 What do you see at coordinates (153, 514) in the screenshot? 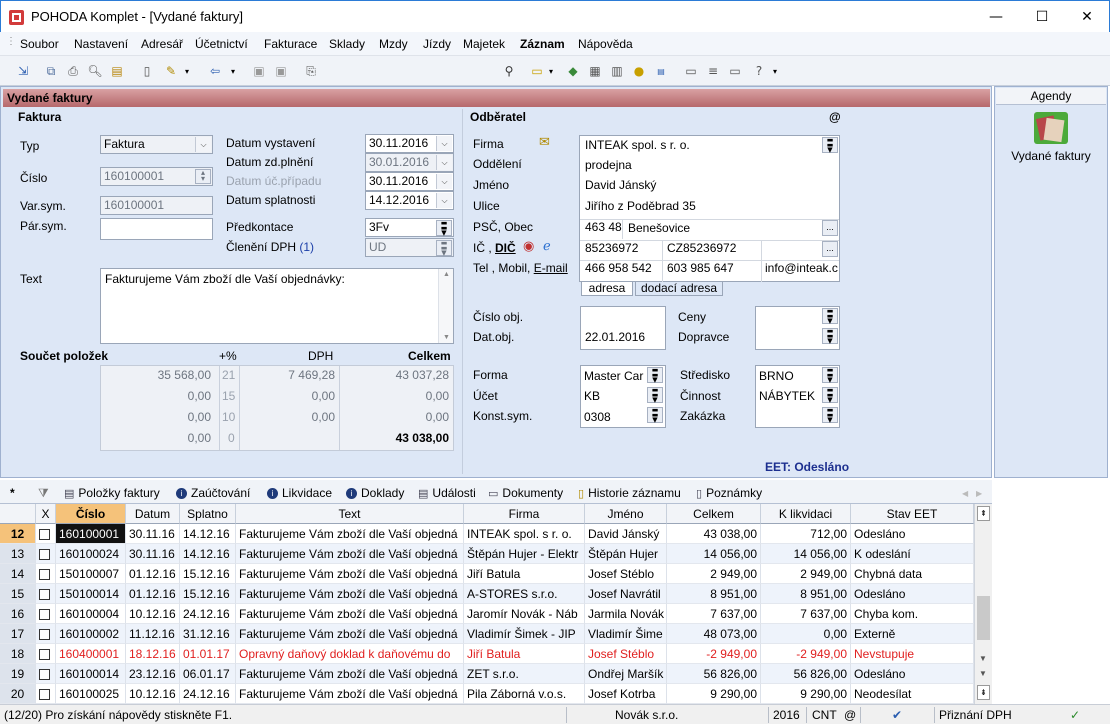
I see `grid-header-datum: Datum` at bounding box center [153, 514].